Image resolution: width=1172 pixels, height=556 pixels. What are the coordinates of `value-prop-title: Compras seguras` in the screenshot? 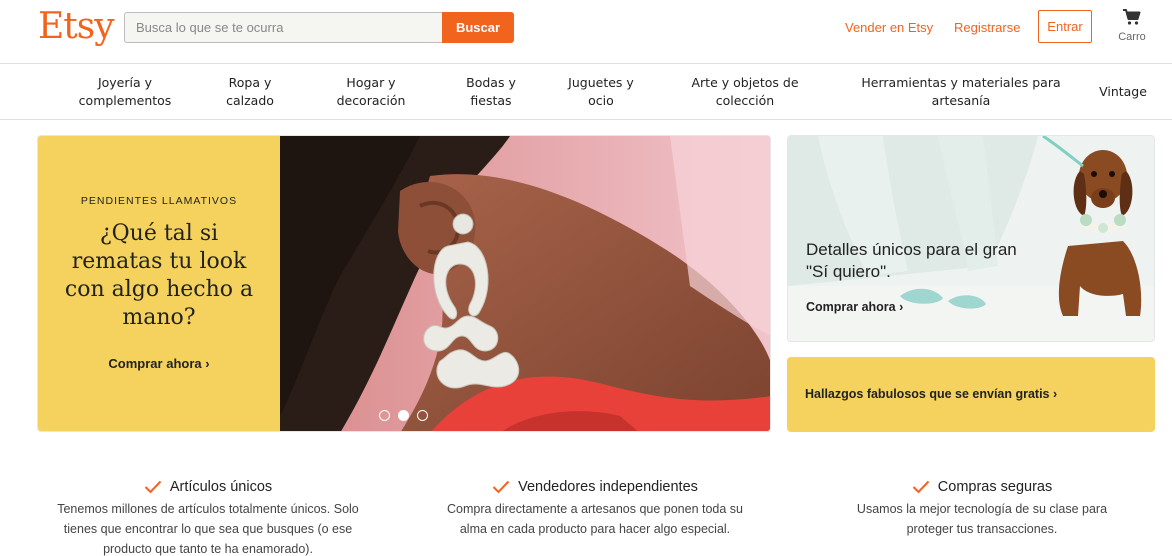 It's located at (995, 487).